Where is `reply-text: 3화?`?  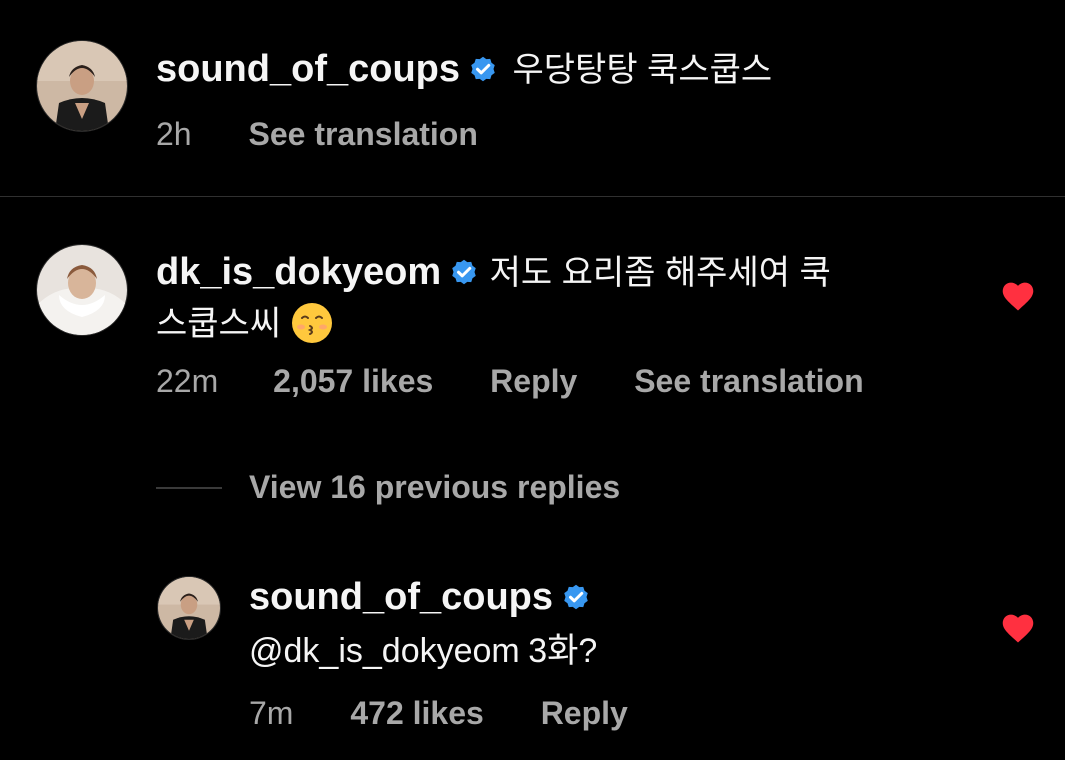
reply-text: 3화? is located at coordinates (563, 651).